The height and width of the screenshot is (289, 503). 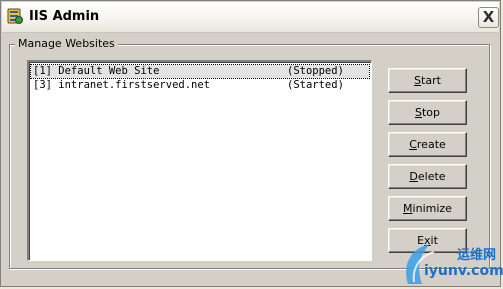 I want to click on website-status: (Started), so click(x=315, y=85).